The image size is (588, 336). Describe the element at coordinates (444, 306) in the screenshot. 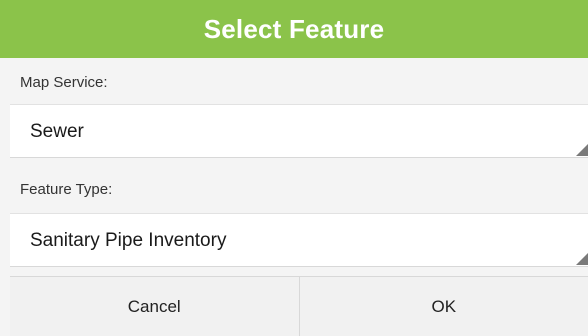

I see `ok-button: OK` at that location.